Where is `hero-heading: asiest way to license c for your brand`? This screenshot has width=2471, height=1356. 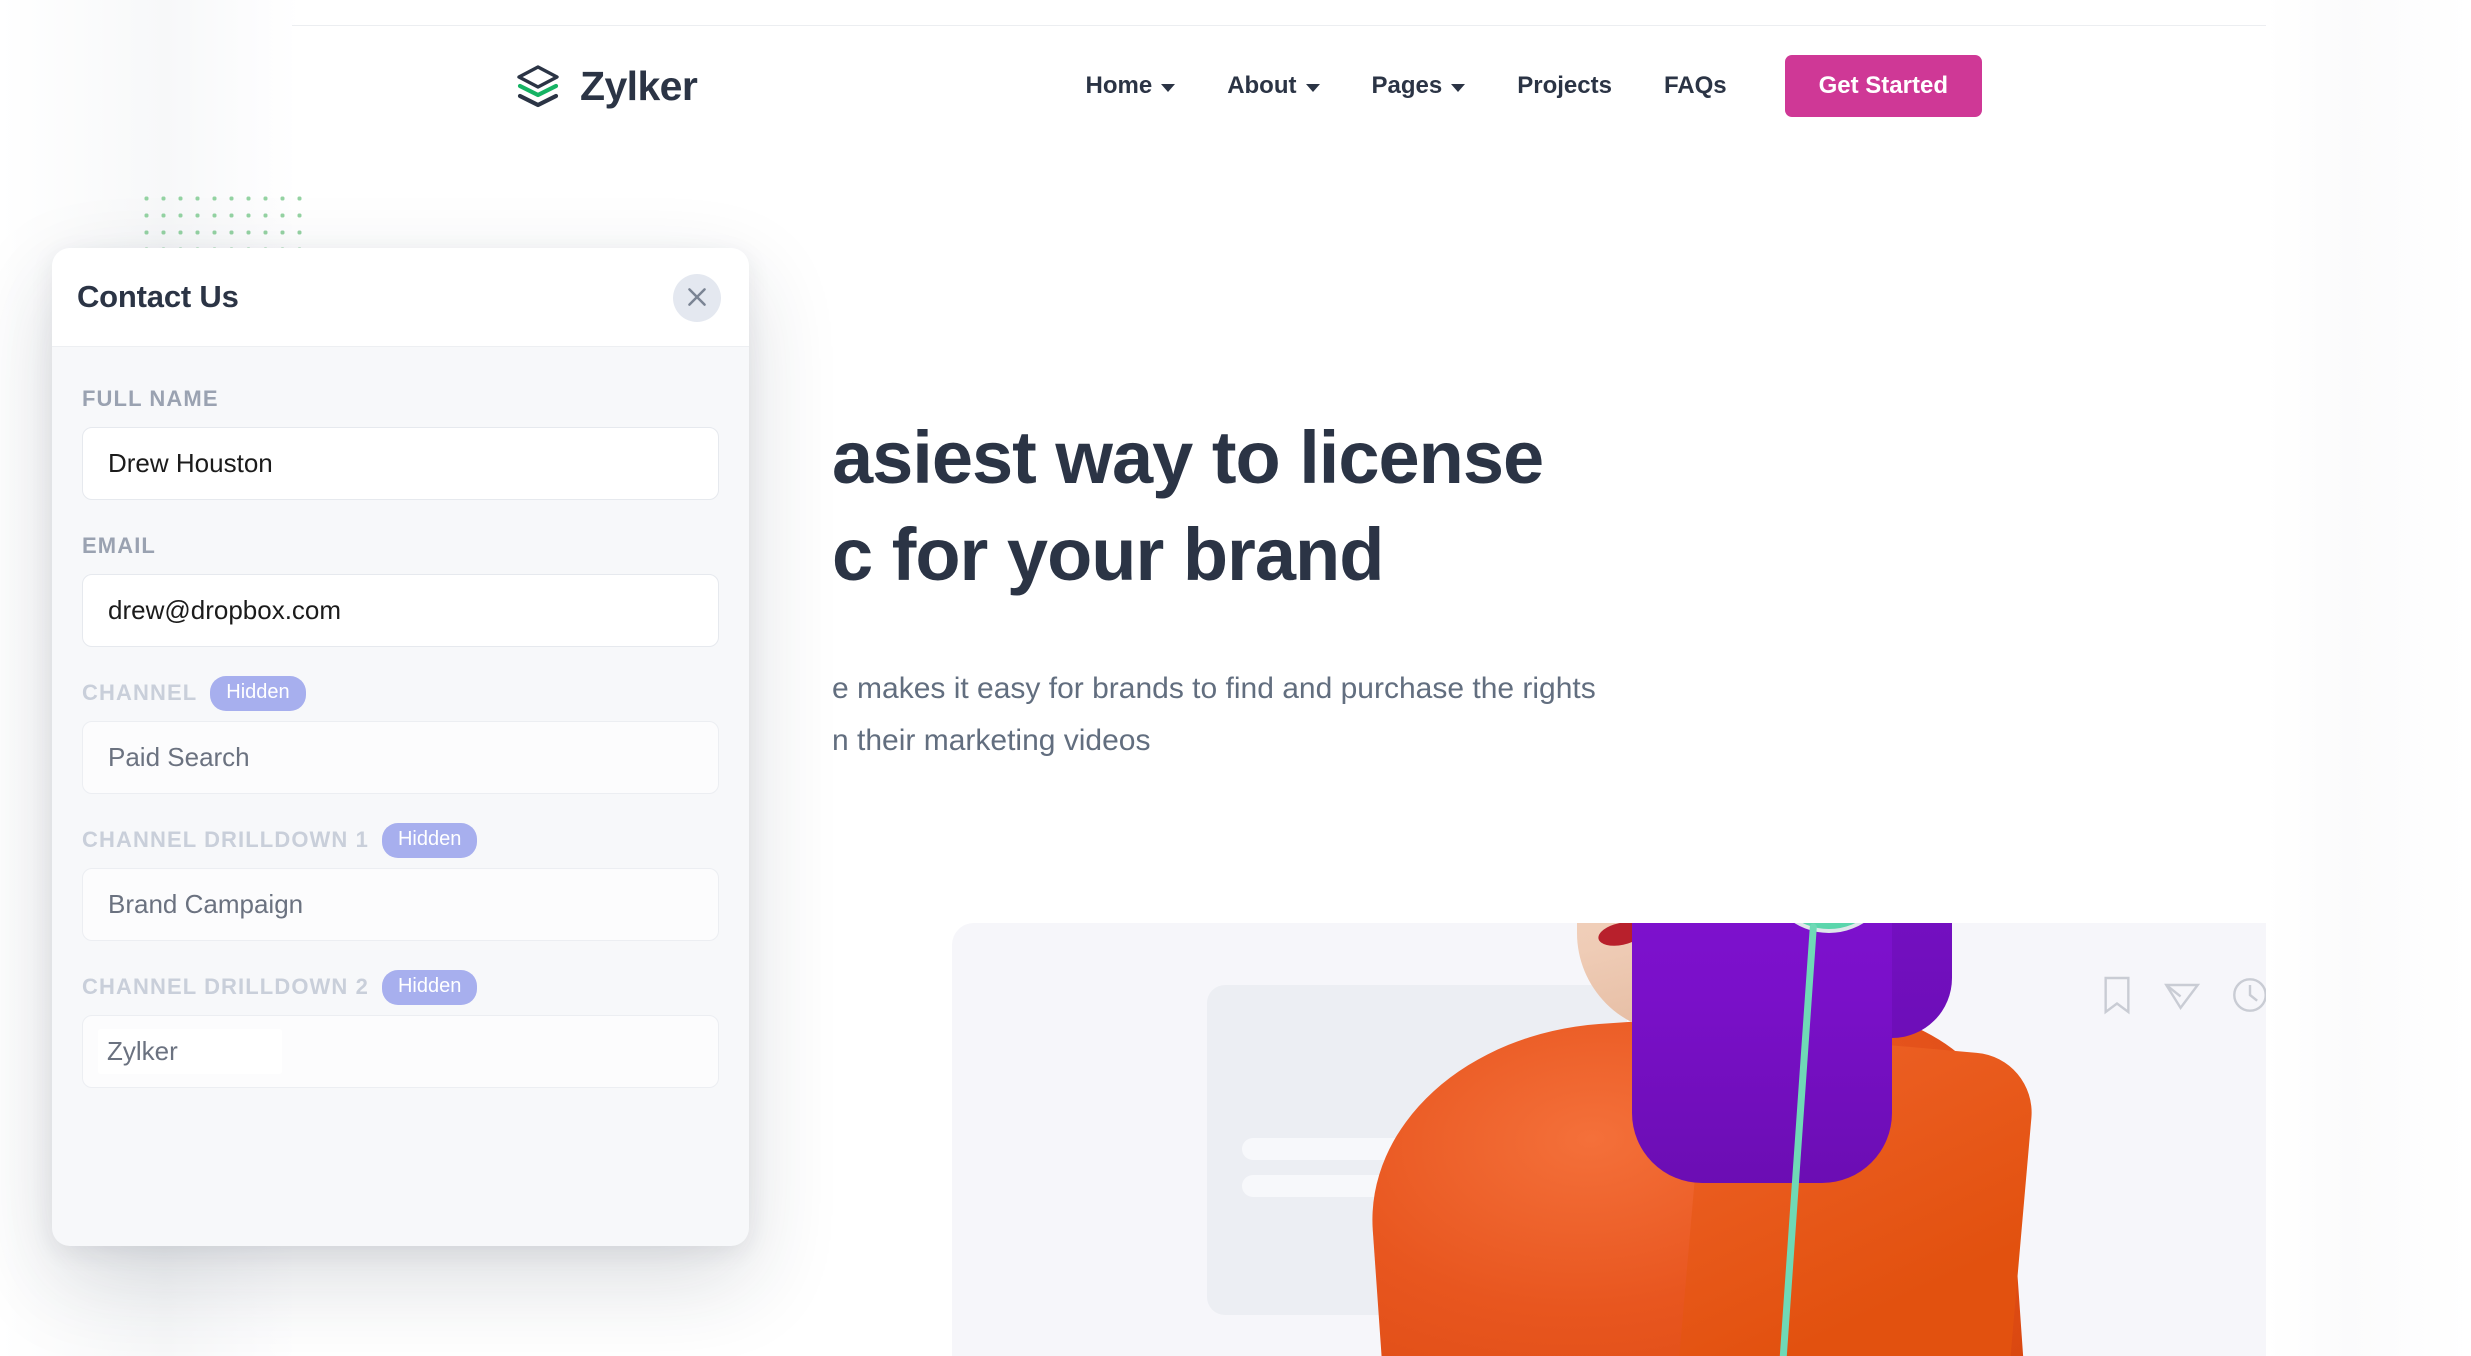 hero-heading: asiest way to license c for your brand is located at coordinates (1188, 506).